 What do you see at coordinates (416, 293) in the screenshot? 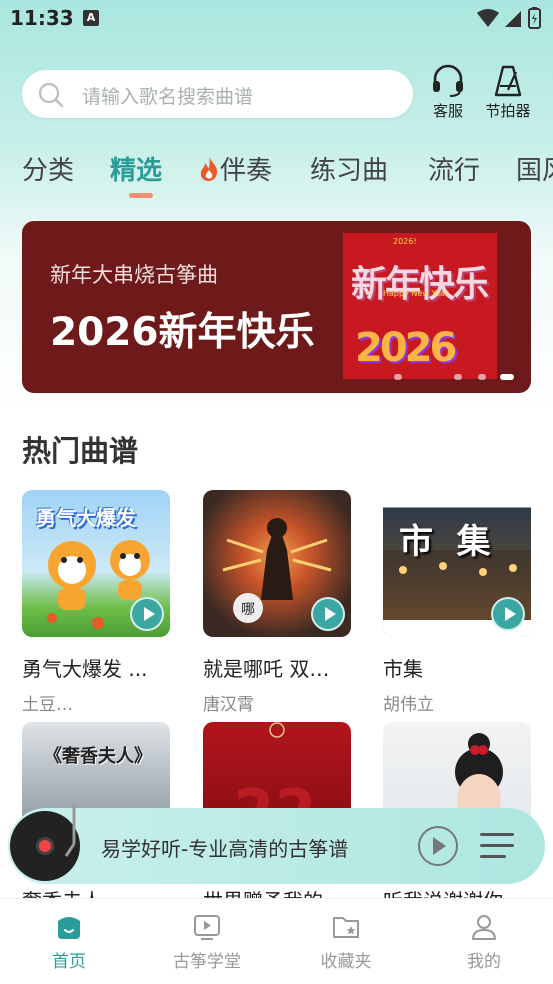
I see `banner-image-english: Happy New Year` at bounding box center [416, 293].